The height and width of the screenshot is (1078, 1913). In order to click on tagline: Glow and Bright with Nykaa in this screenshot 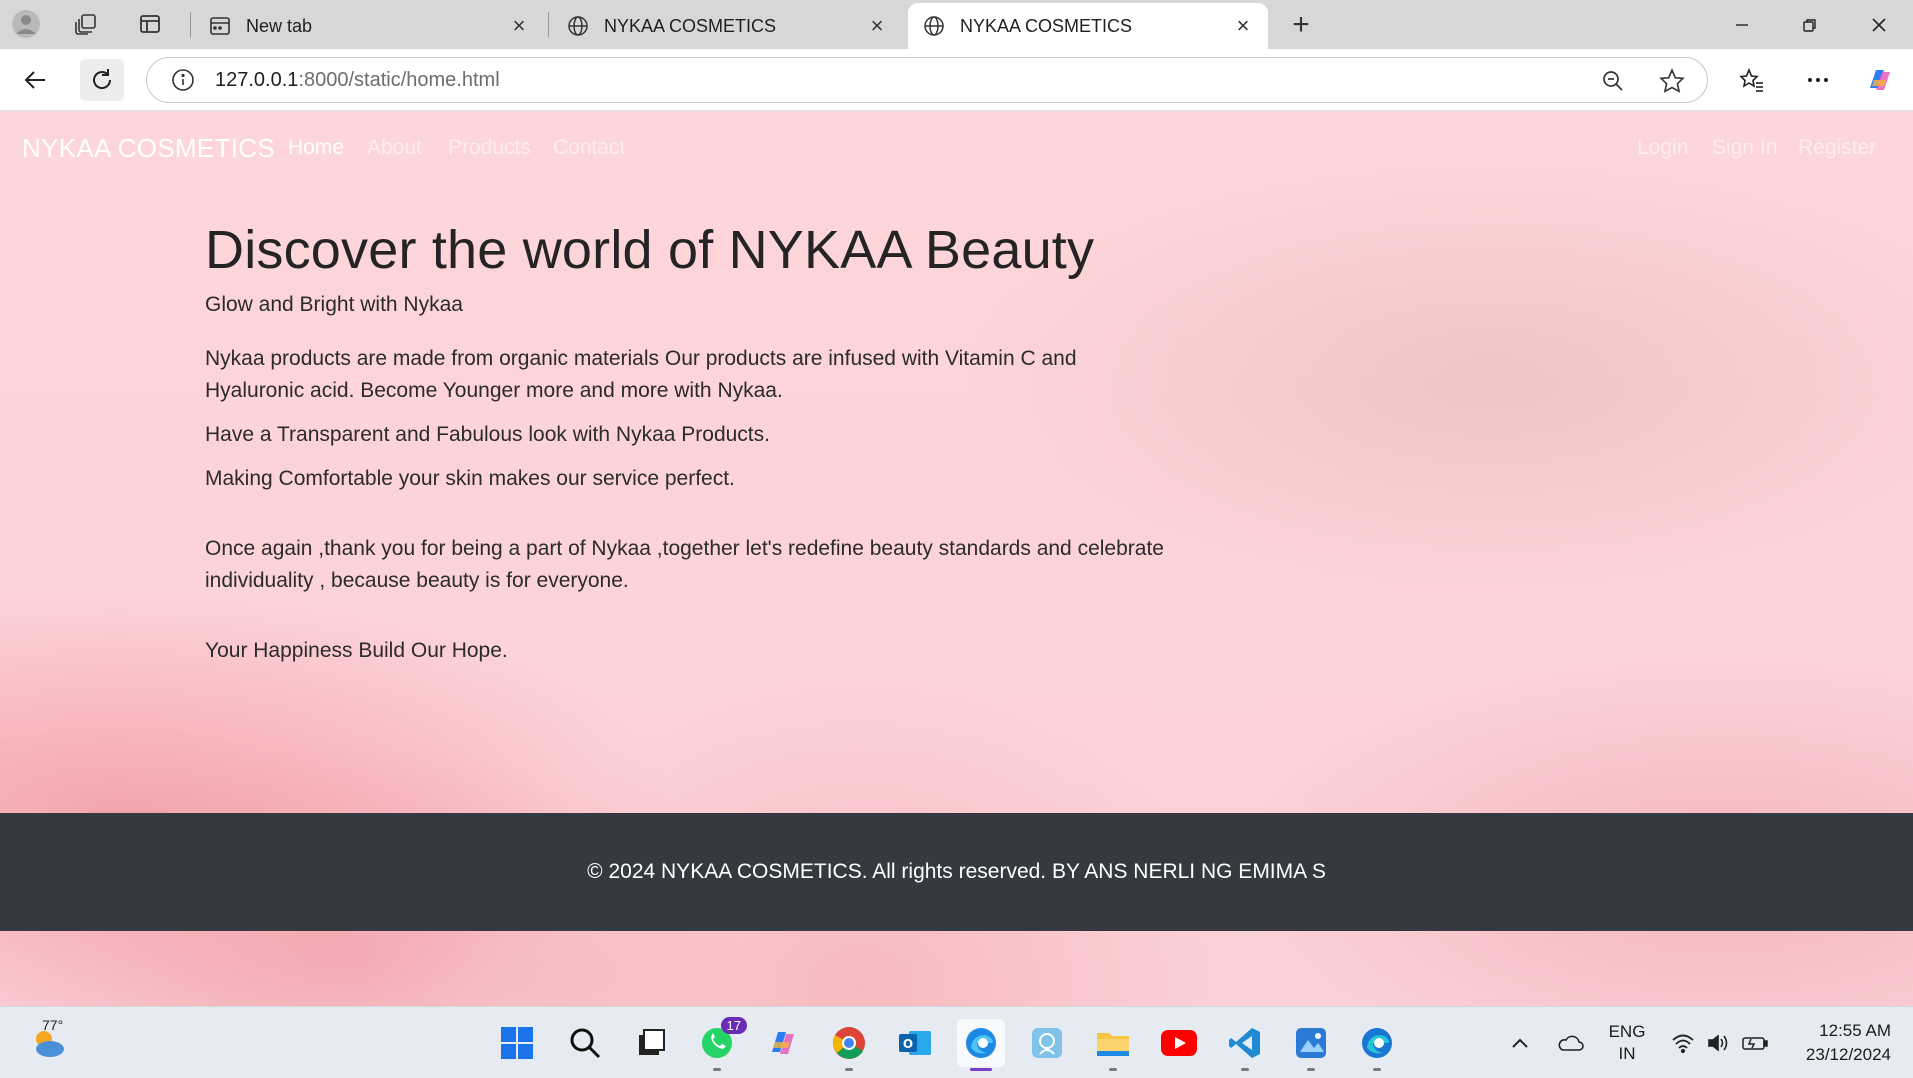, I will do `click(334, 304)`.